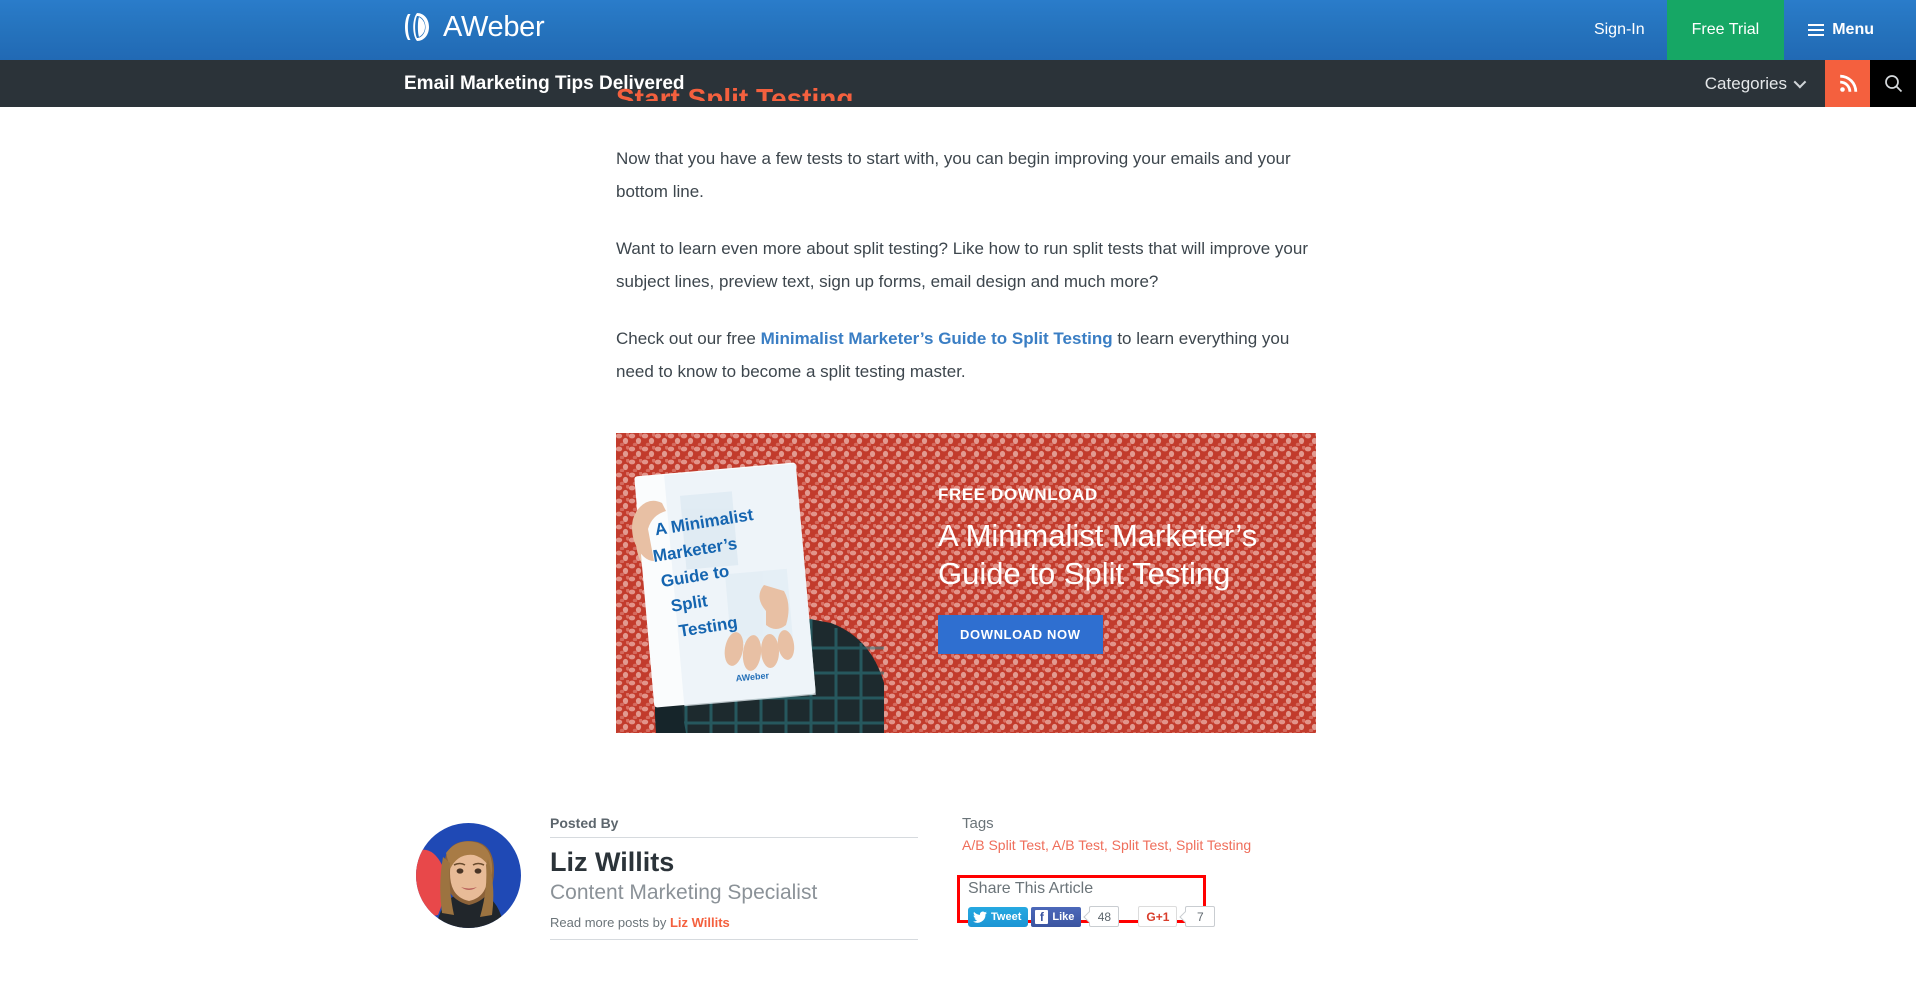 Image resolution: width=1916 pixels, height=992 pixels. What do you see at coordinates (958, 30) in the screenshot?
I see `top-header-bar: AWeber Sign-In Free Trial Menu` at bounding box center [958, 30].